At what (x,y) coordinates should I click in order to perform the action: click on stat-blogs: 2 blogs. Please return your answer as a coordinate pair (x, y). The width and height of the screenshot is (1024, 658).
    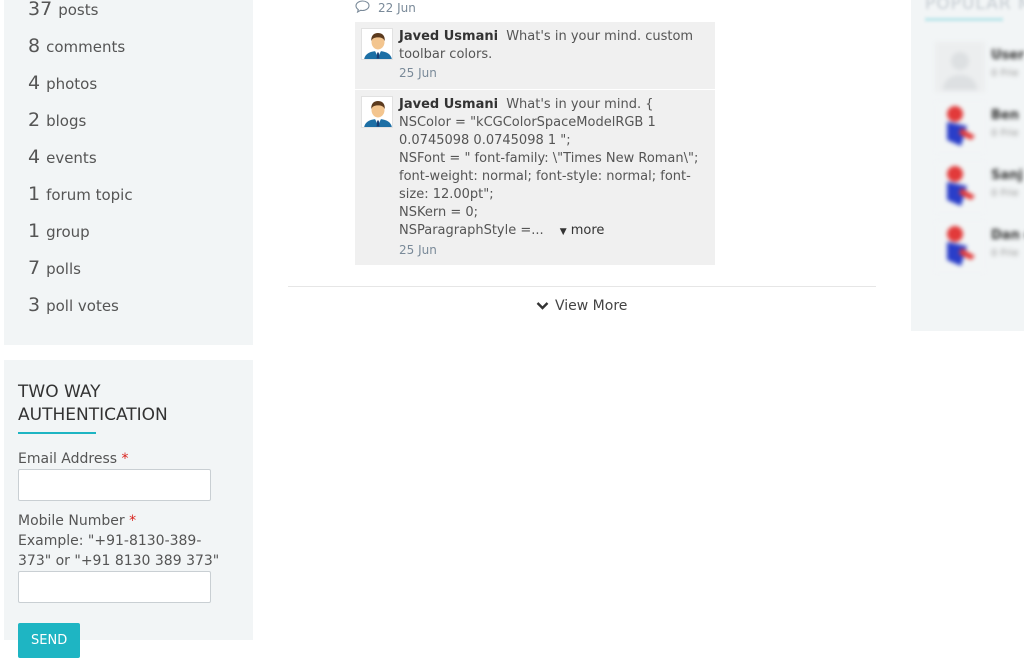
    Looking at the image, I should click on (57, 124).